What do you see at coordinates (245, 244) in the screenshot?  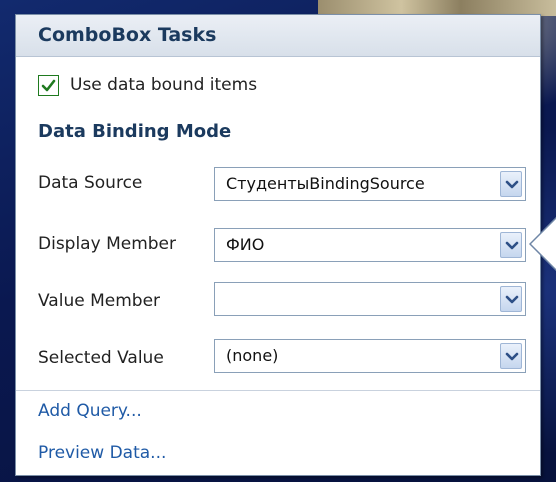 I see `display-member-value: ФИО` at bounding box center [245, 244].